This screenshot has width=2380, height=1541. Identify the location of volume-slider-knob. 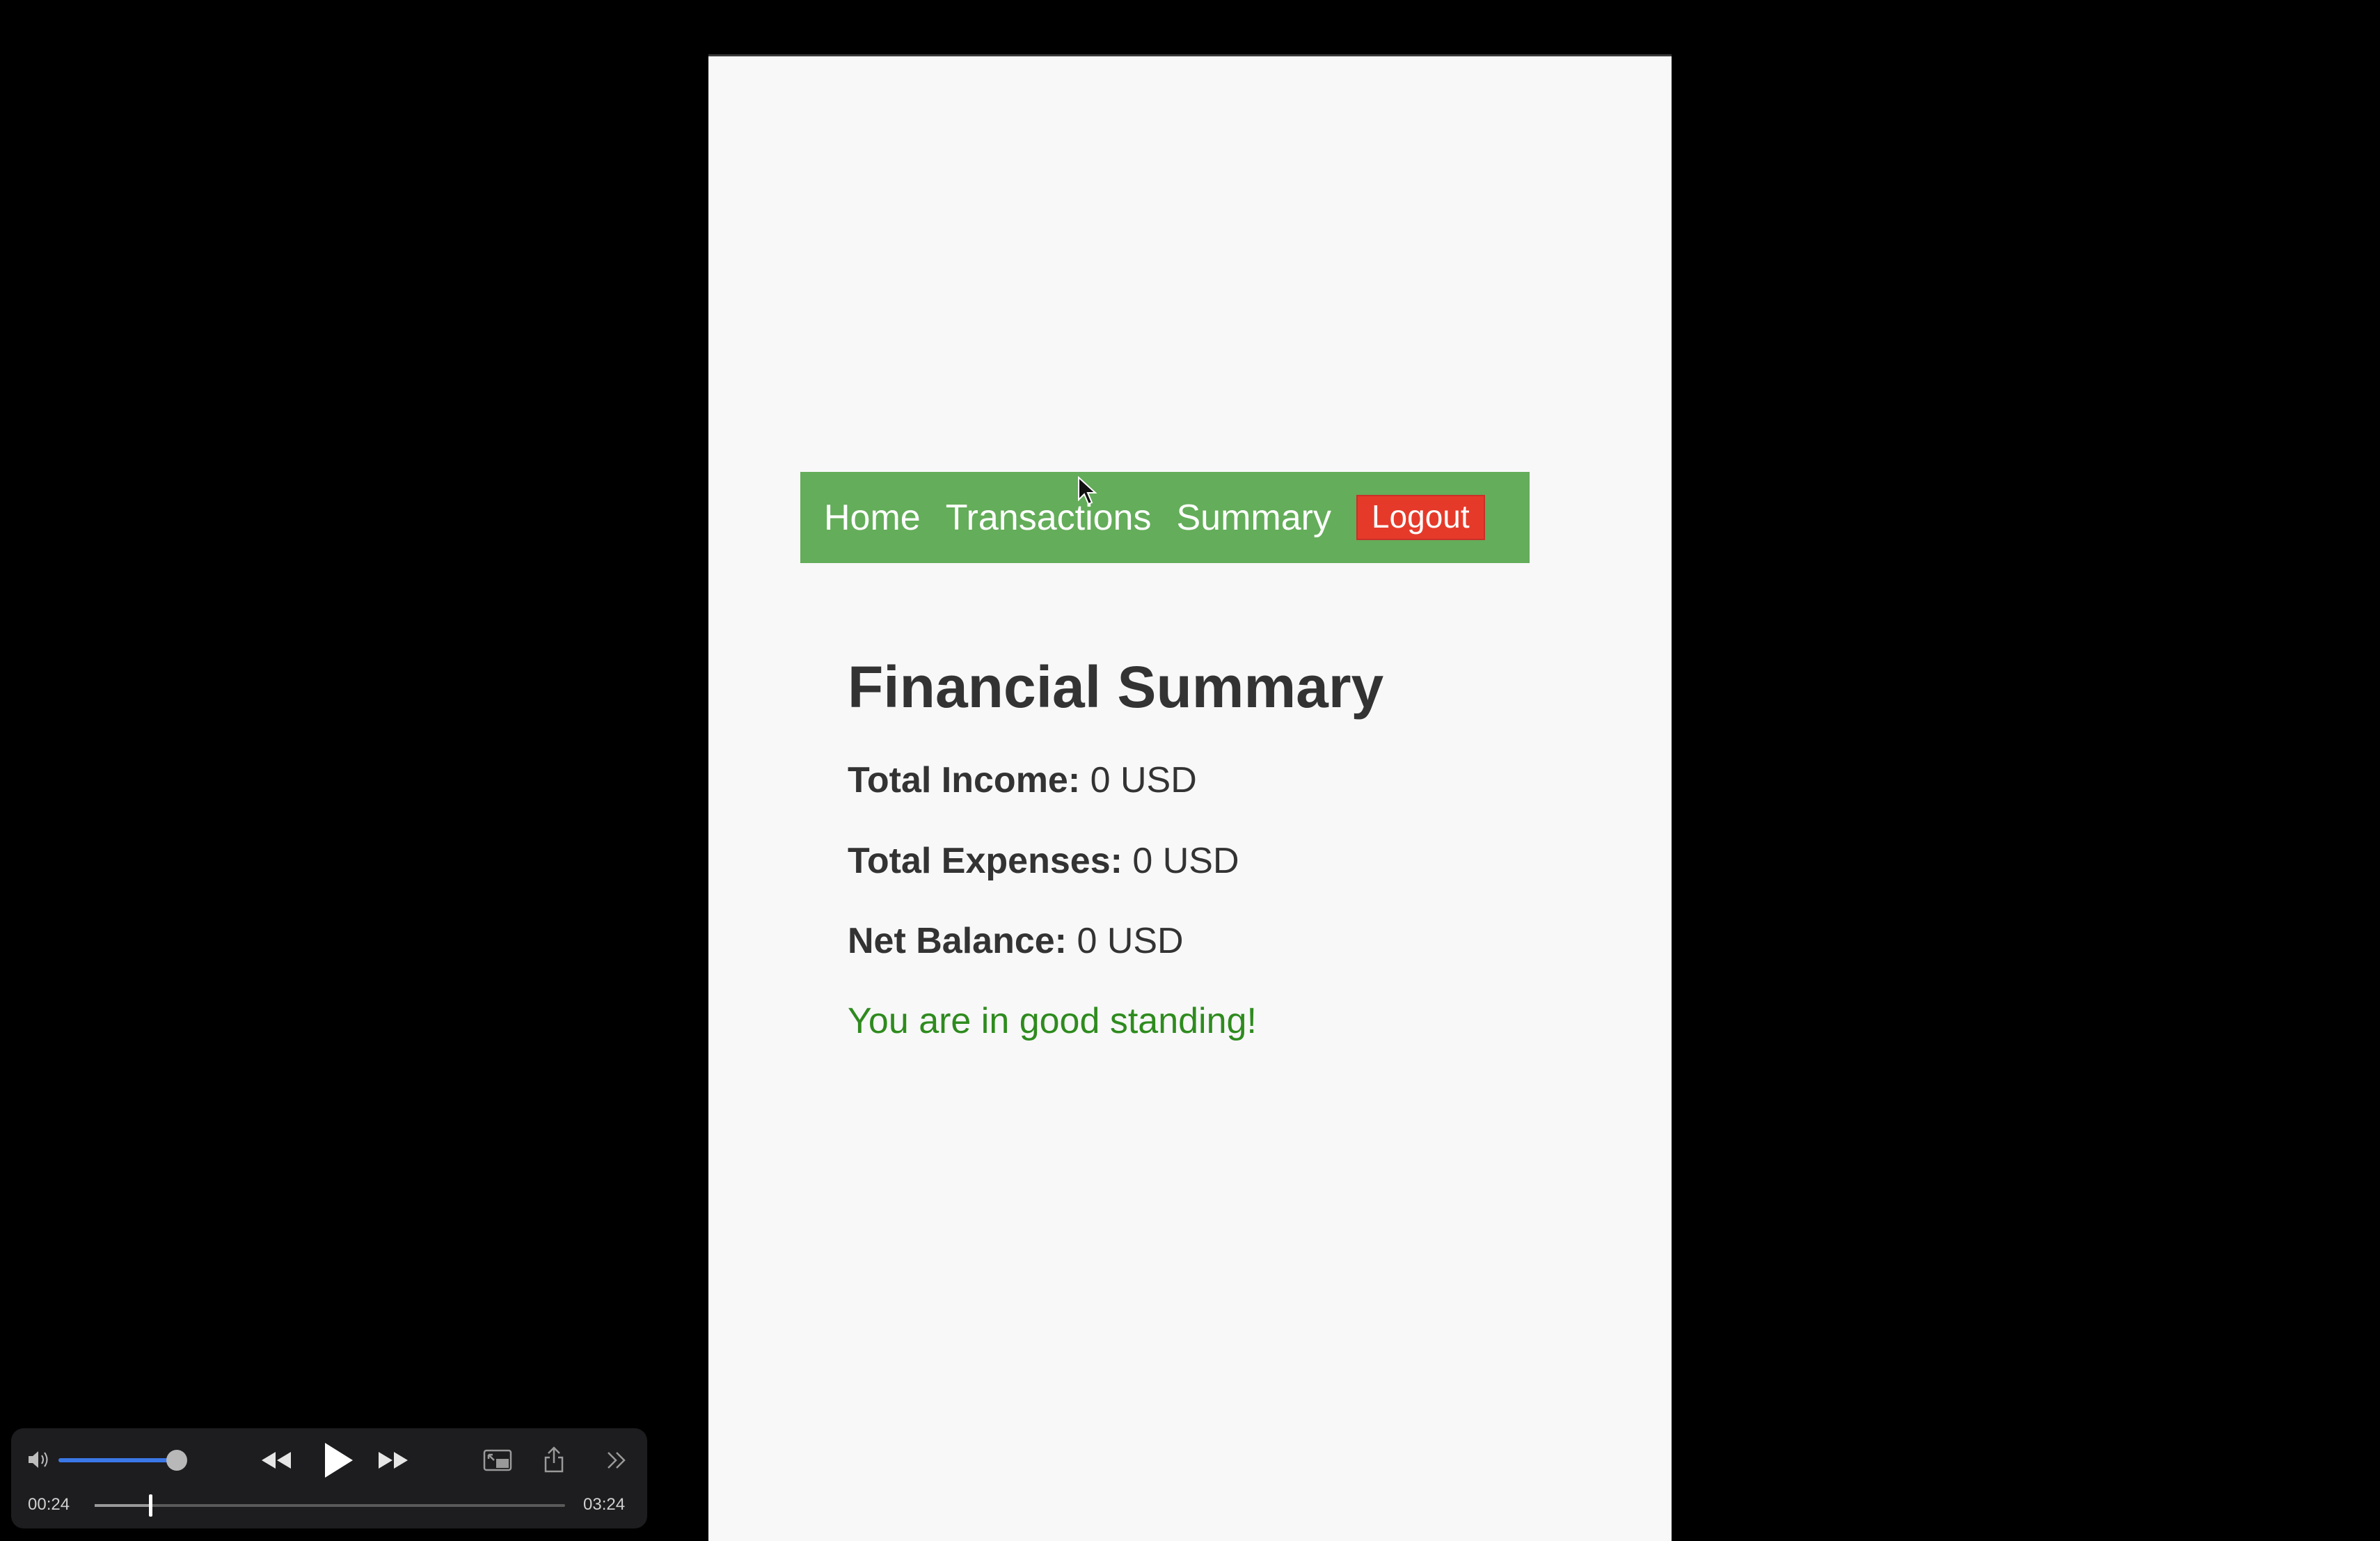
(176, 1460).